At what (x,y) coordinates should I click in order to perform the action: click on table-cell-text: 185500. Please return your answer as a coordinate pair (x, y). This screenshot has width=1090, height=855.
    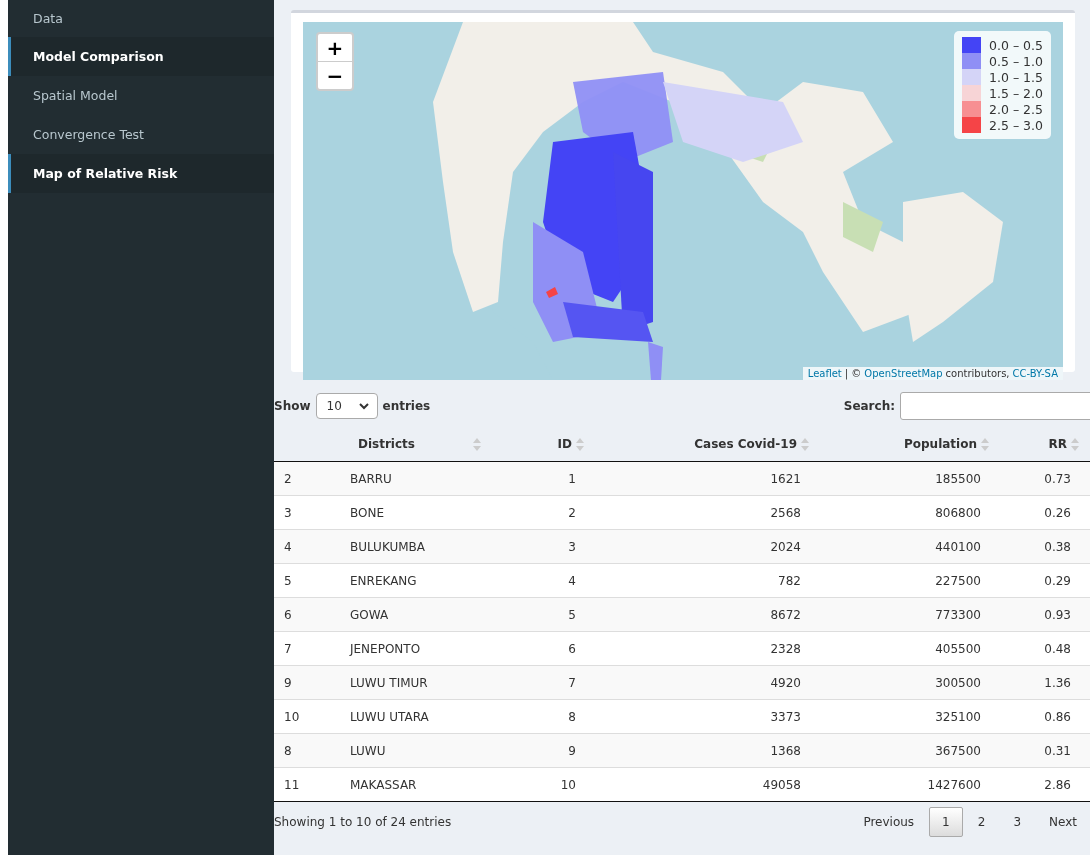
    Looking at the image, I should click on (958, 478).